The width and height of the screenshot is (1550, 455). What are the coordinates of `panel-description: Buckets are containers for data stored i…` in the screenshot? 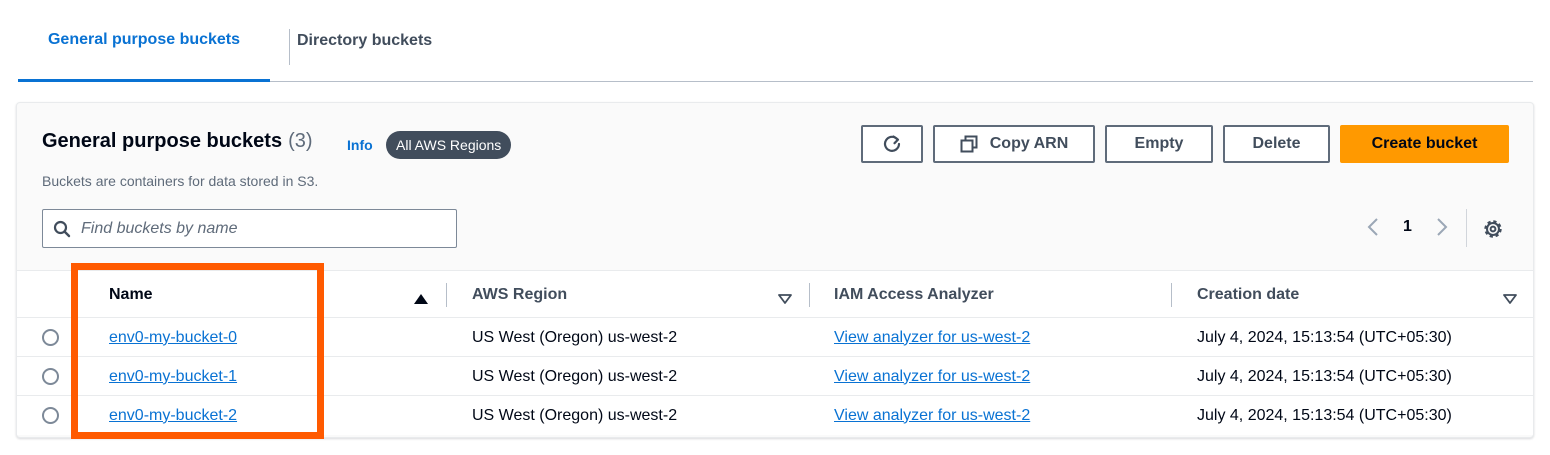 It's located at (180, 181).